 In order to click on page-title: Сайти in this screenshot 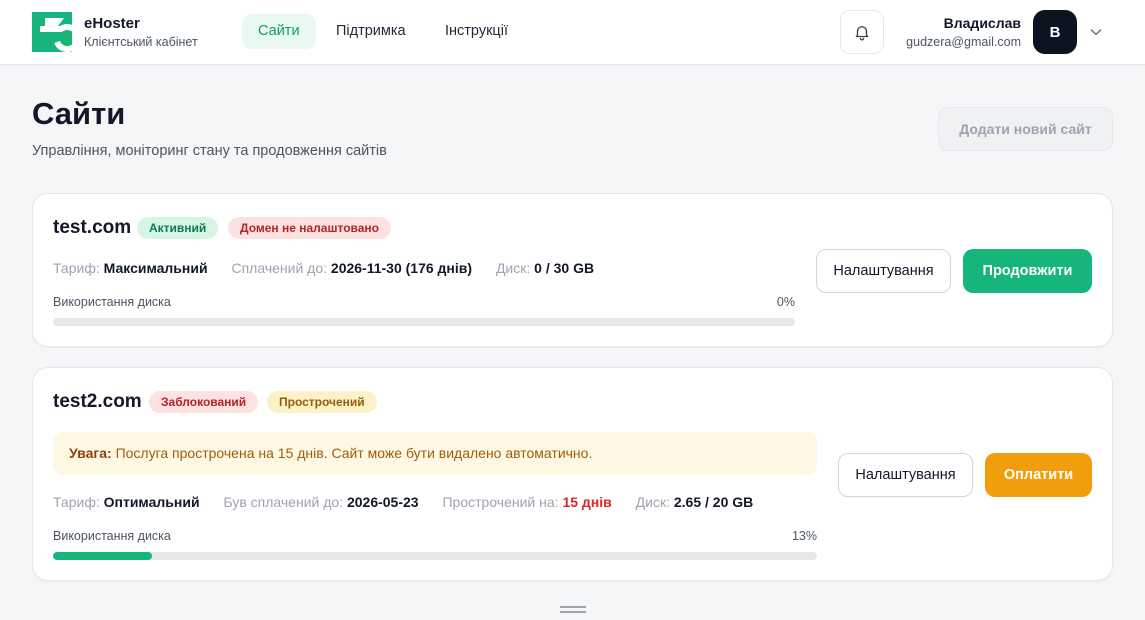, I will do `click(79, 113)`.